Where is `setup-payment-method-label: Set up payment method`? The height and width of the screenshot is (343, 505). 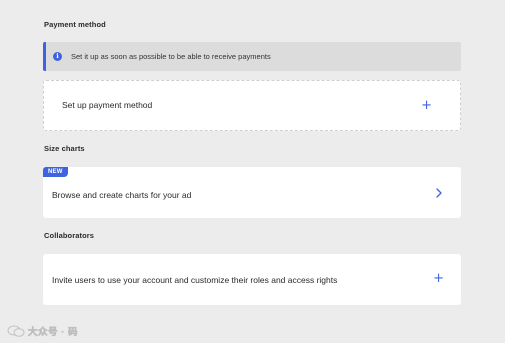 setup-payment-method-label: Set up payment method is located at coordinates (107, 104).